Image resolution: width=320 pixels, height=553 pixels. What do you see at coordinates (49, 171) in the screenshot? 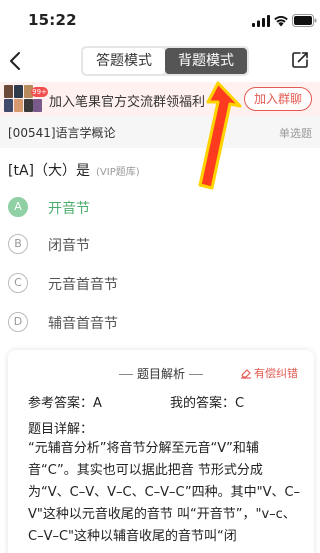
I see `question-text: [tA]（大）是` at bounding box center [49, 171].